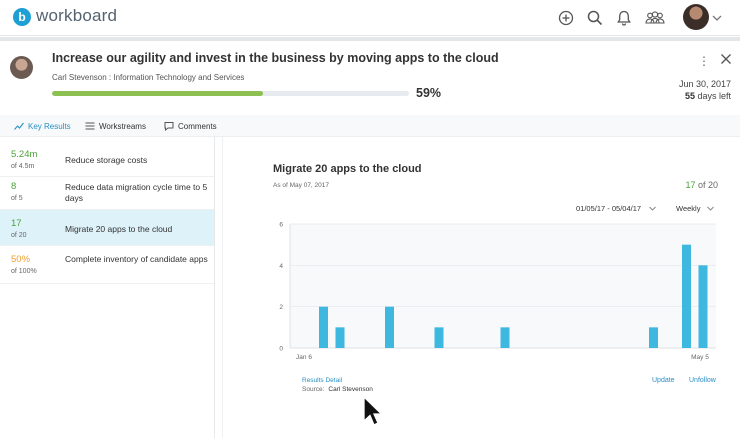 The width and height of the screenshot is (740, 438). What do you see at coordinates (19, 235) in the screenshot?
I see `key-result-target: of 20` at bounding box center [19, 235].